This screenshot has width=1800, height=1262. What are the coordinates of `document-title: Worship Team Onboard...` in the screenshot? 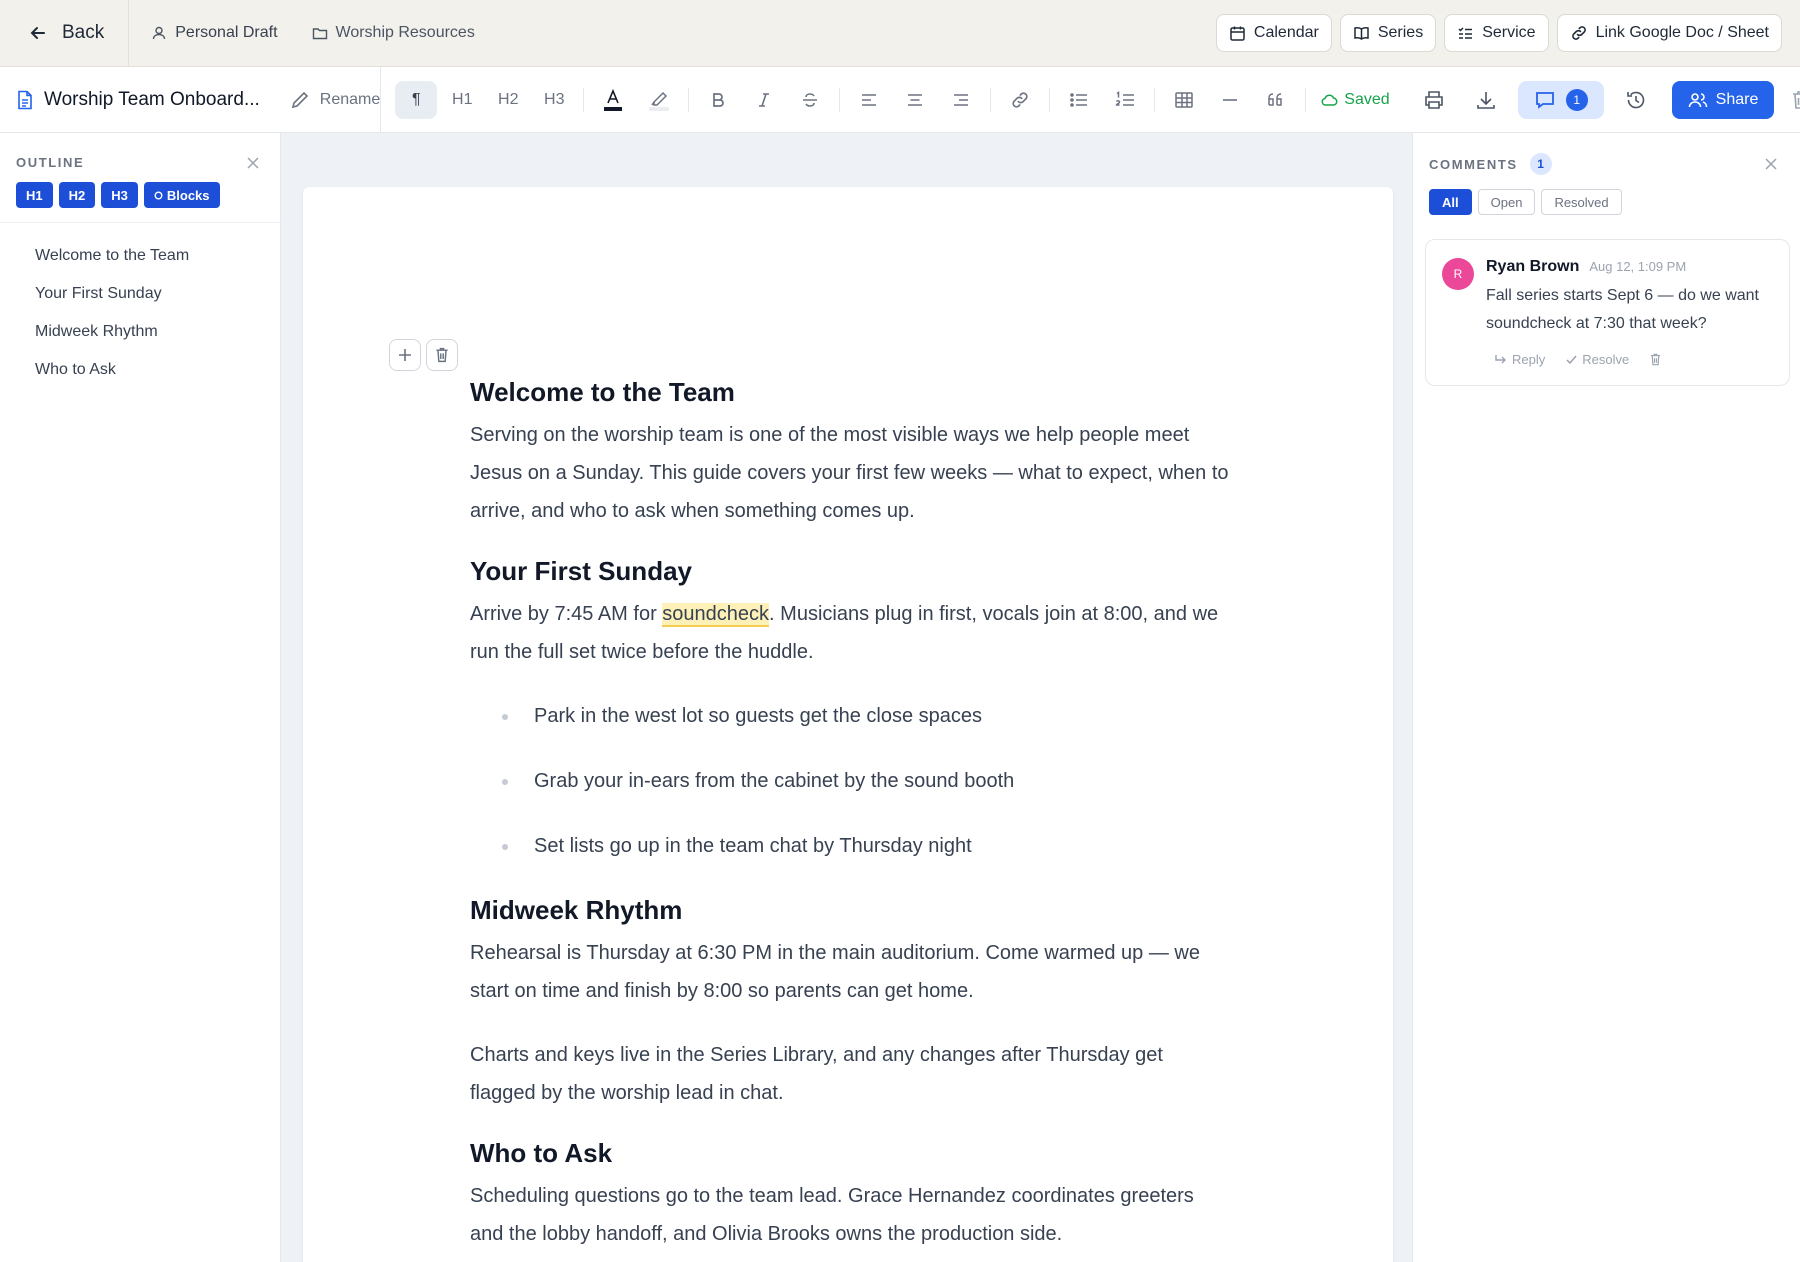 It's located at (152, 100).